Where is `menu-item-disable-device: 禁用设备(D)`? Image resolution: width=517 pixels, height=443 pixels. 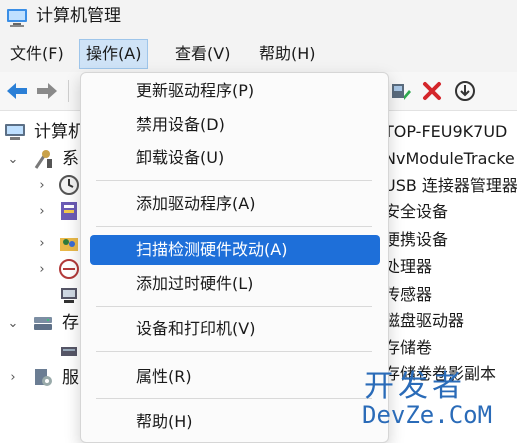
menu-item-disable-device: 禁用设备(D) is located at coordinates (235, 125).